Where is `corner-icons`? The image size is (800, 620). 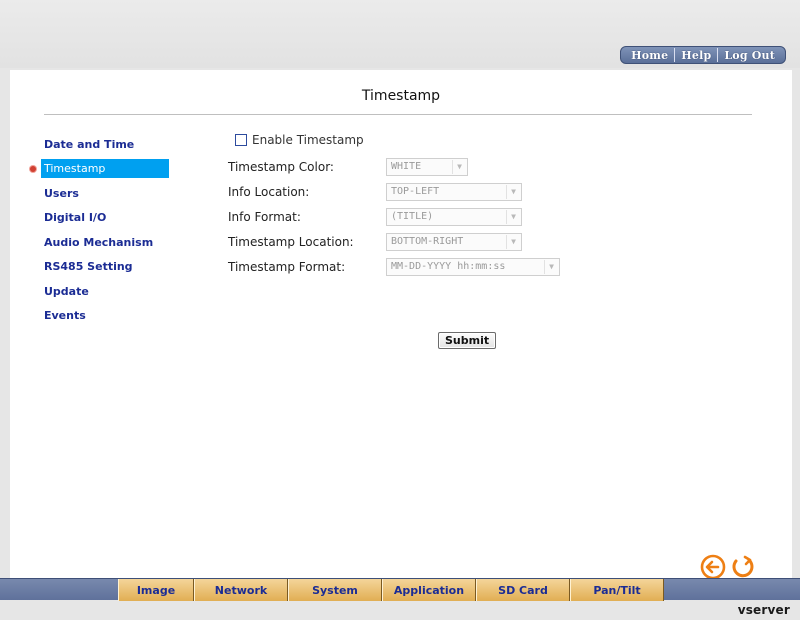 corner-icons is located at coordinates (728, 567).